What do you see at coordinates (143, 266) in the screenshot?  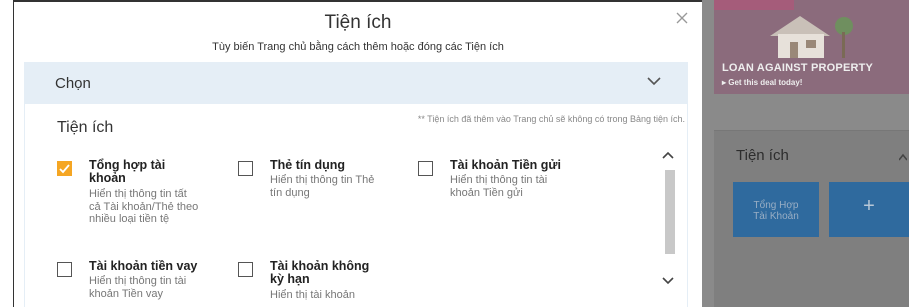 I see `widget-title: Tài khoản tiền vay` at bounding box center [143, 266].